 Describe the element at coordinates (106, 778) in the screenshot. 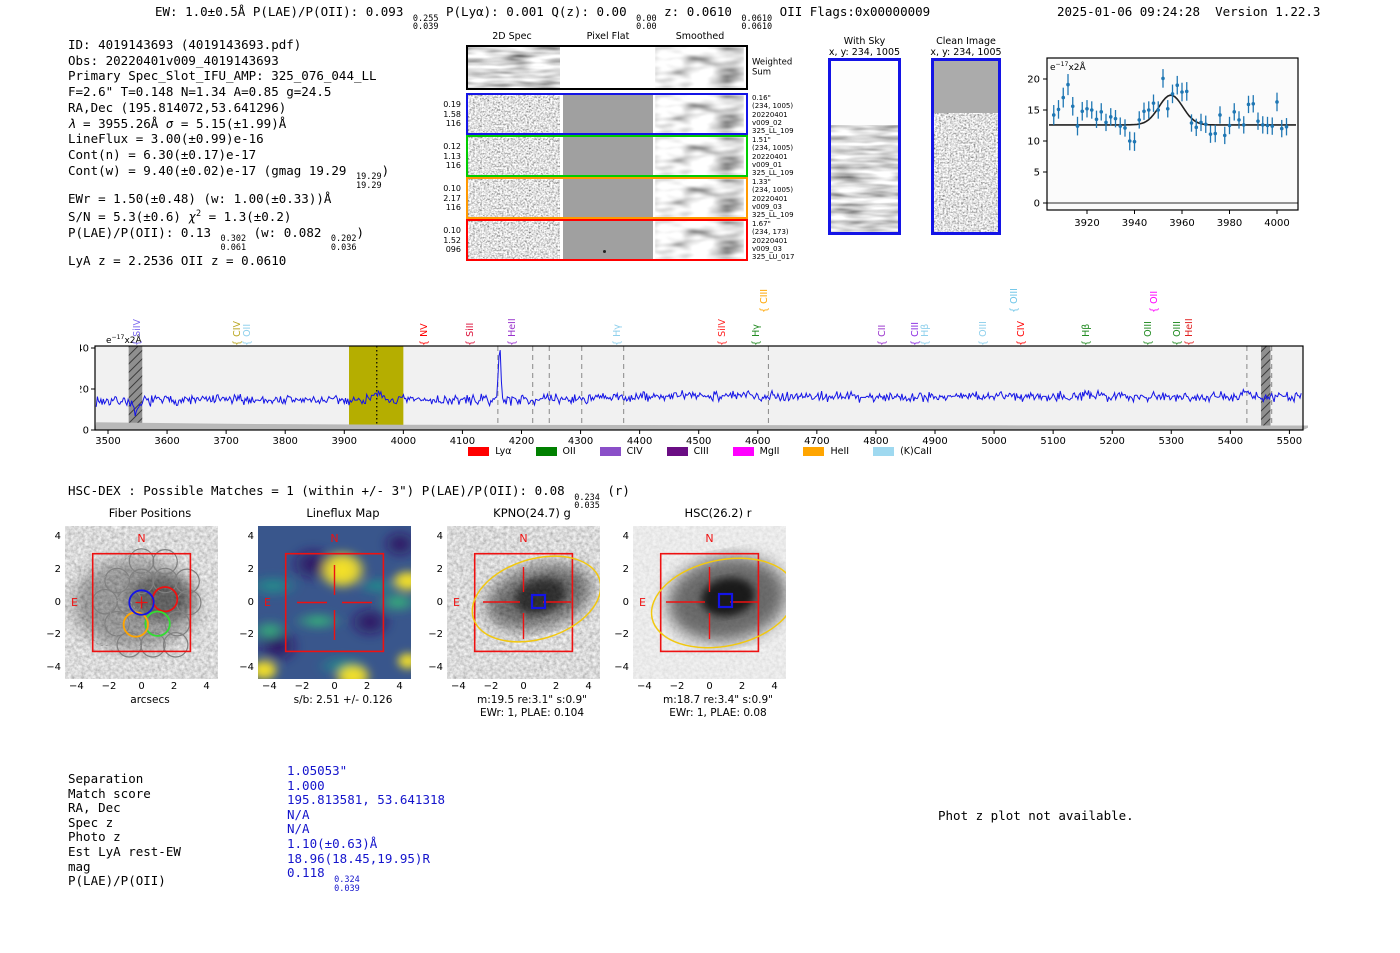

I see `match-row-label: Separation` at that location.